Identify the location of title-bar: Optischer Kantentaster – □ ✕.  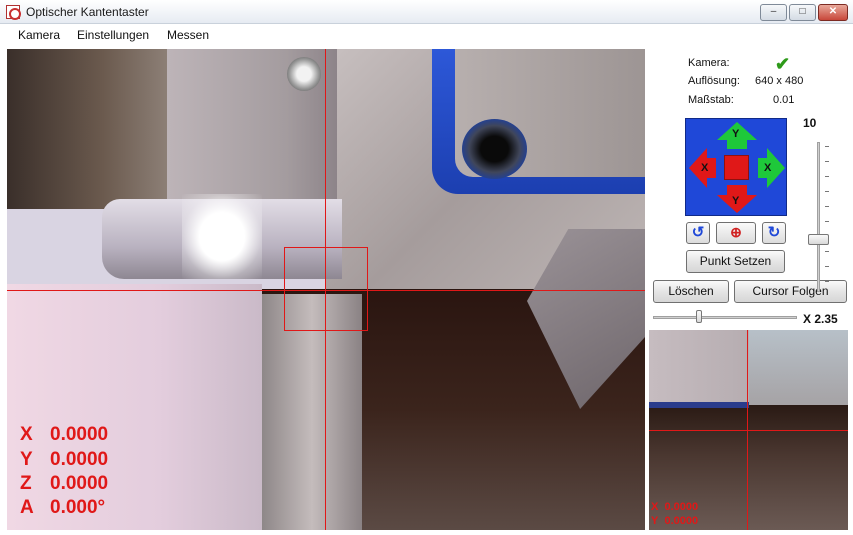
(426, 12).